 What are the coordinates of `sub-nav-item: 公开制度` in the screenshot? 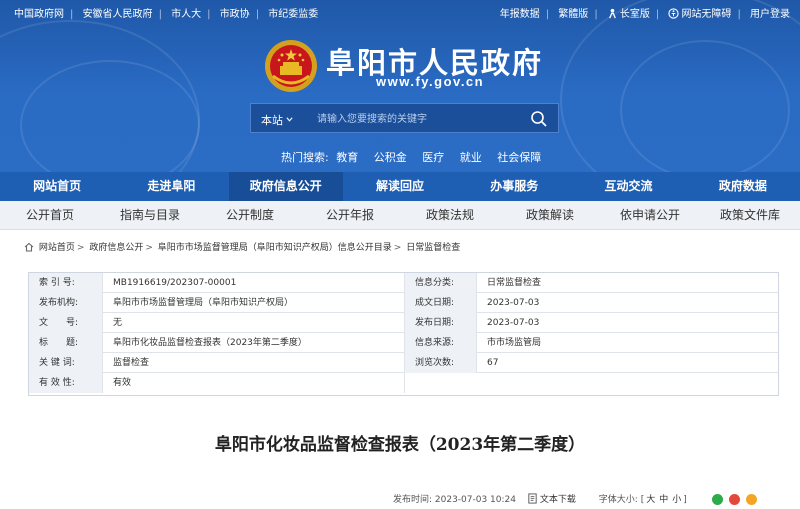 It's located at (250, 215).